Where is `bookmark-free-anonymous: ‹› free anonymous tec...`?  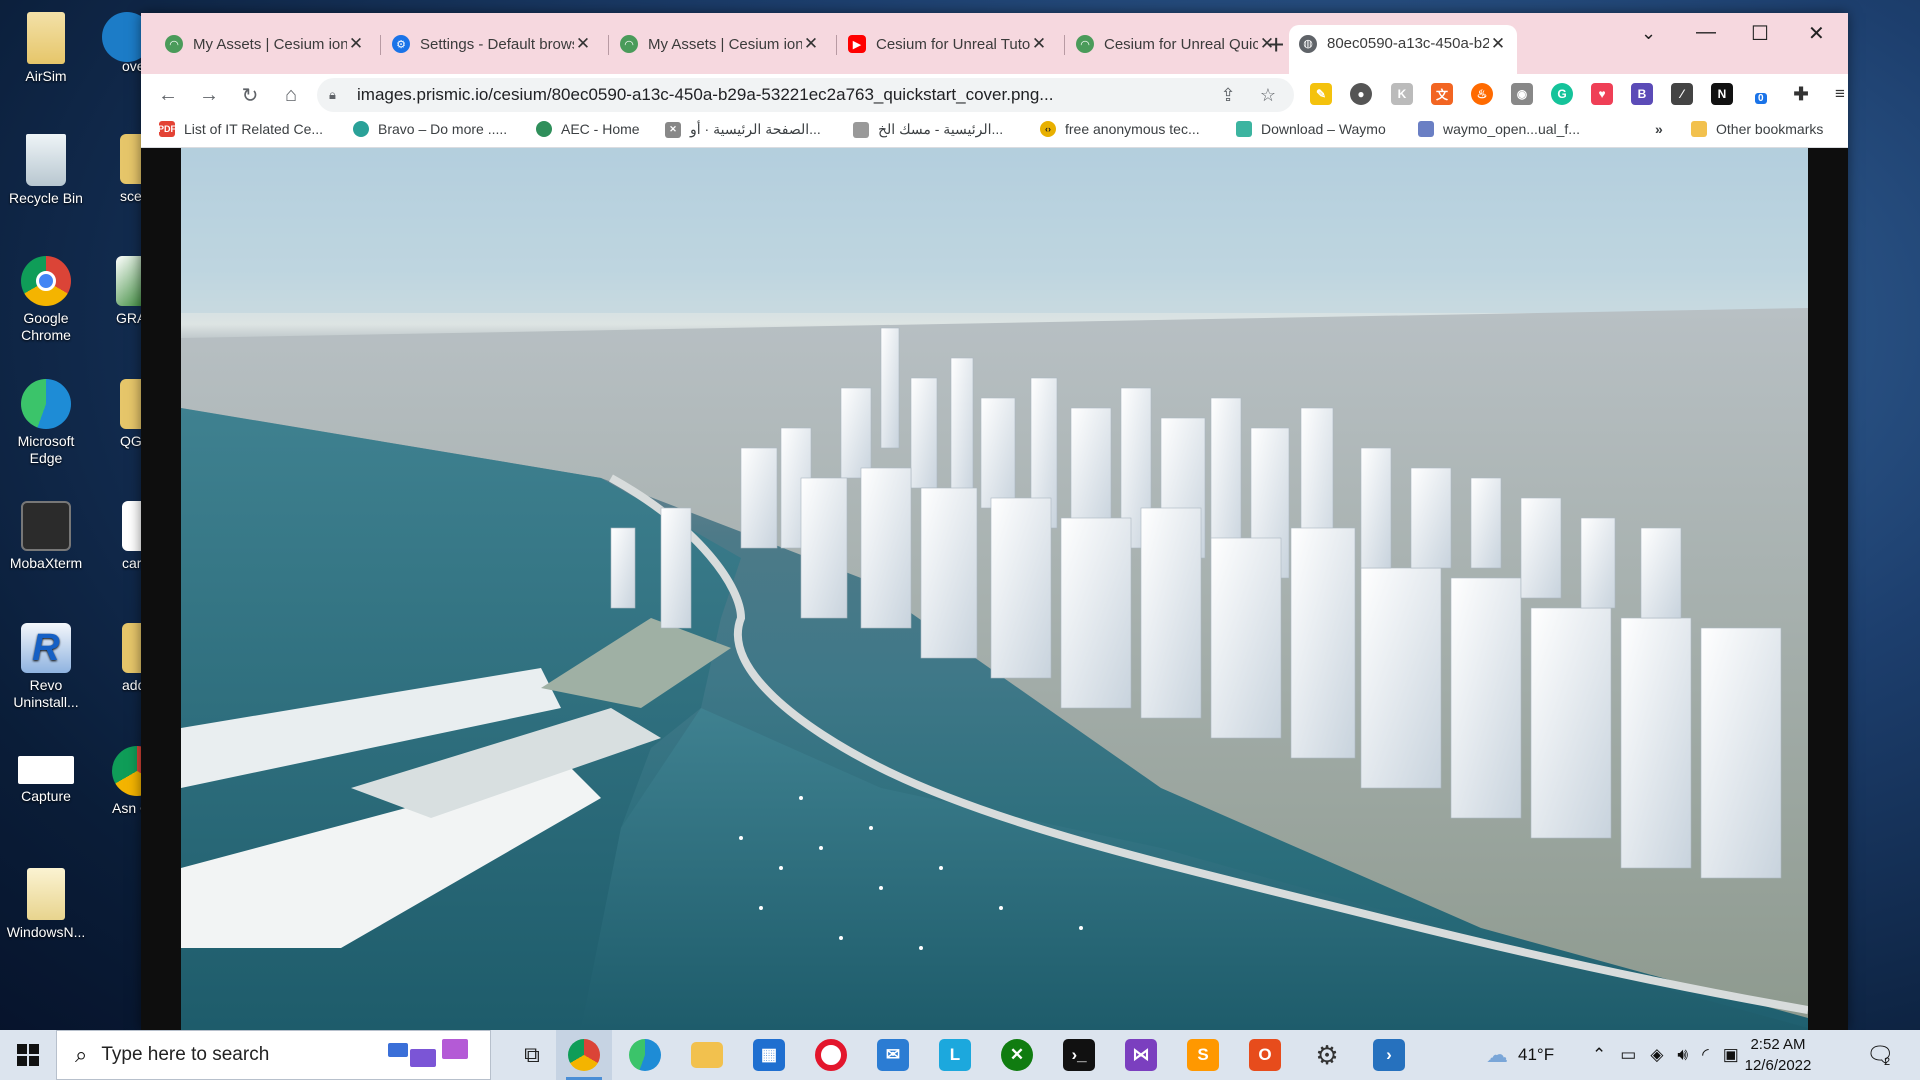
bookmark-free-anonymous: ‹› free anonymous tec... is located at coordinates (1120, 129).